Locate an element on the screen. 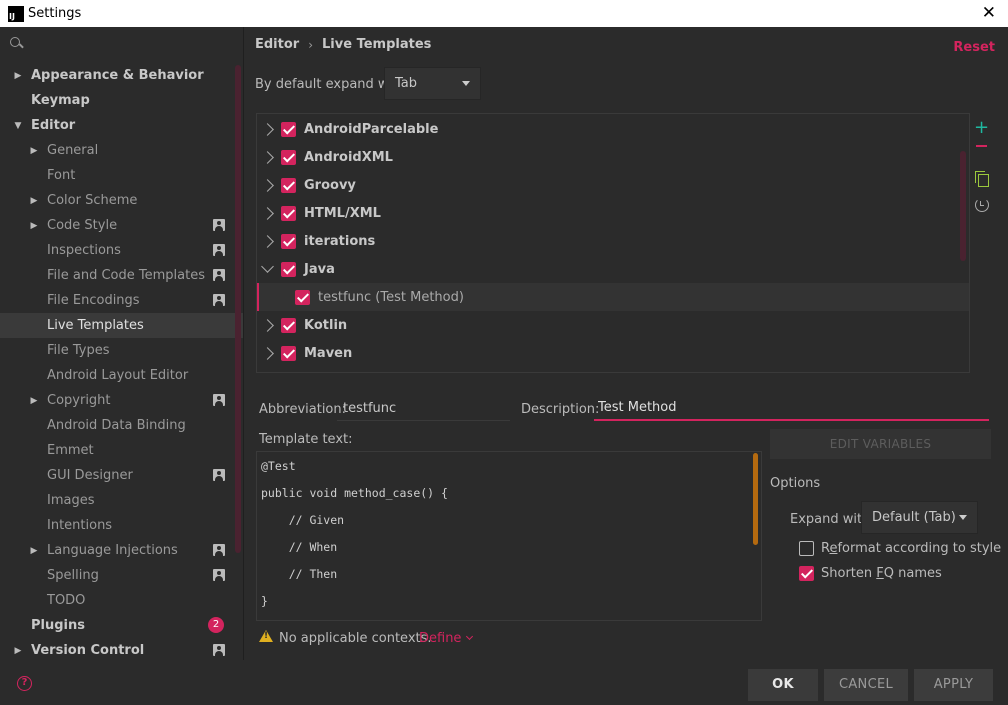 The height and width of the screenshot is (705, 1008). breadcrumb-editor: Editor is located at coordinates (277, 44).